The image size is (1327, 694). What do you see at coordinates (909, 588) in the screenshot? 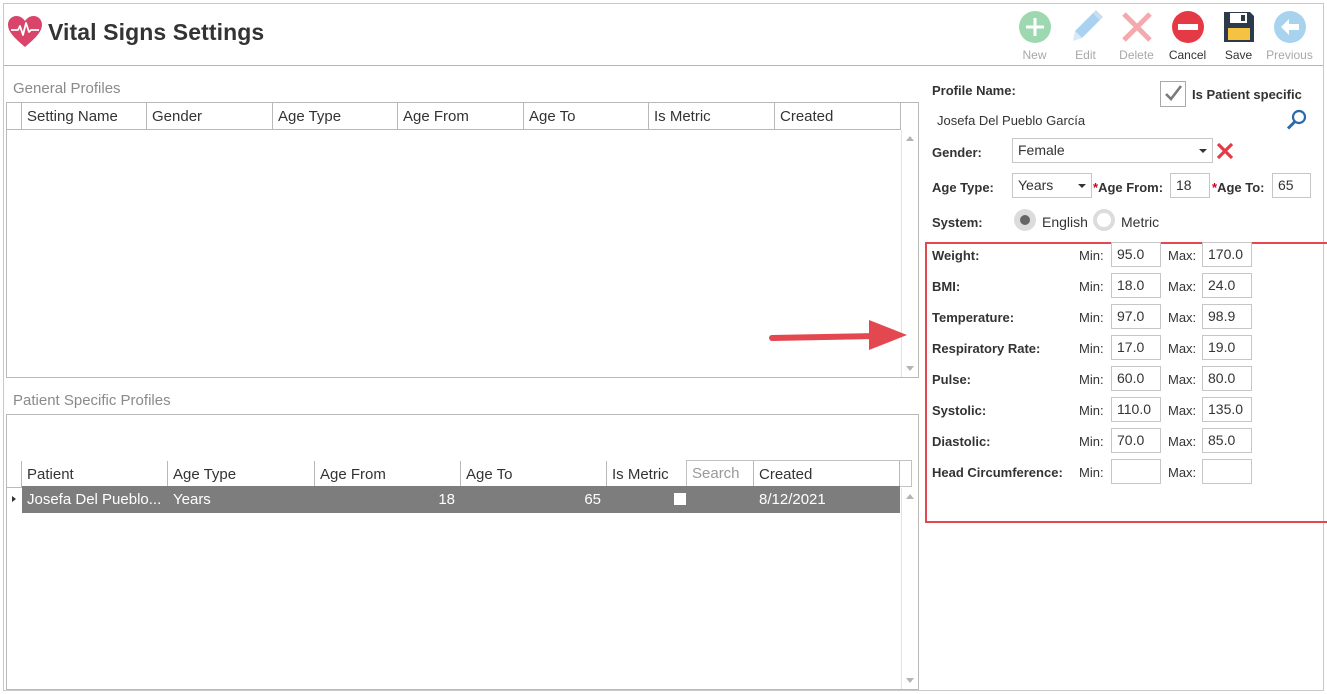
I see `patient-profiles-scrollbar` at bounding box center [909, 588].